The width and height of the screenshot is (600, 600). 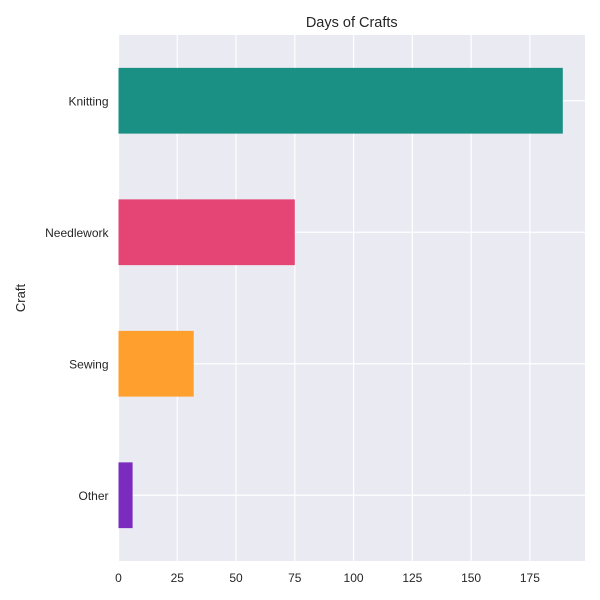 I want to click on bar-sewing, so click(x=156, y=363).